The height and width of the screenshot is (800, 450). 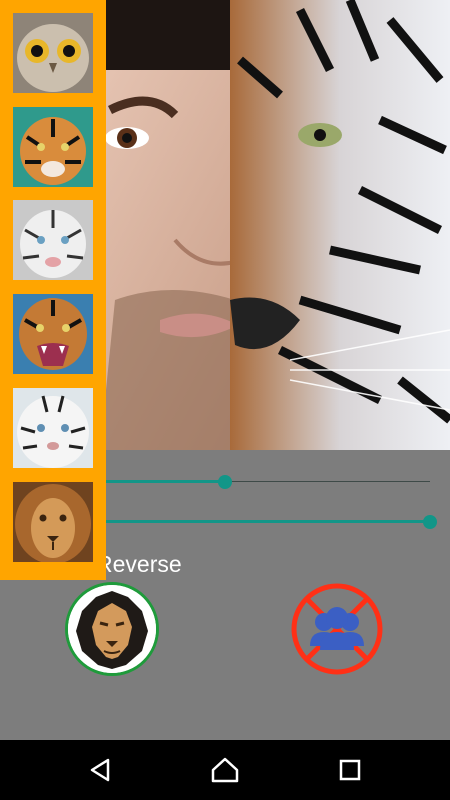 I want to click on owl-icon, so click(x=53, y=53).